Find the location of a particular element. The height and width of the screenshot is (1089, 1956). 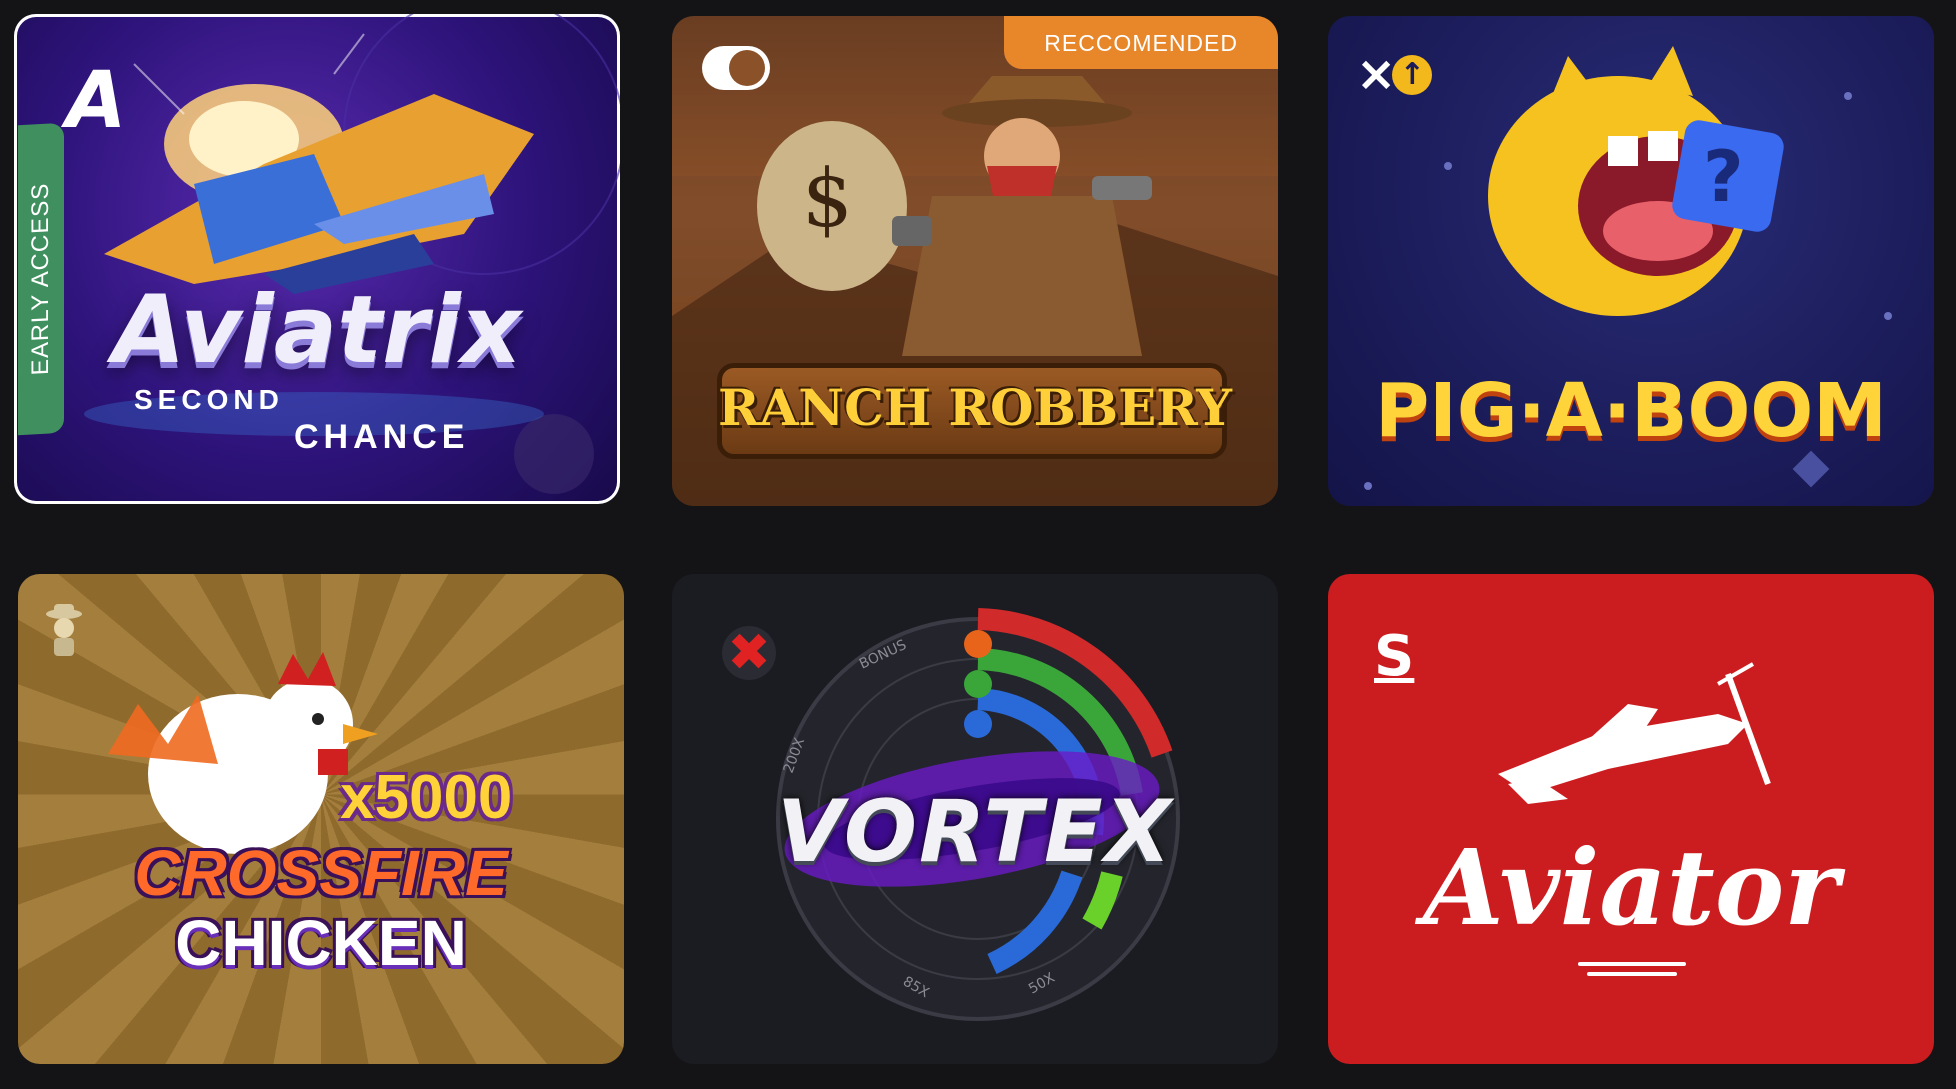

game-card-aviator: S Aviator is located at coordinates (1631, 819).